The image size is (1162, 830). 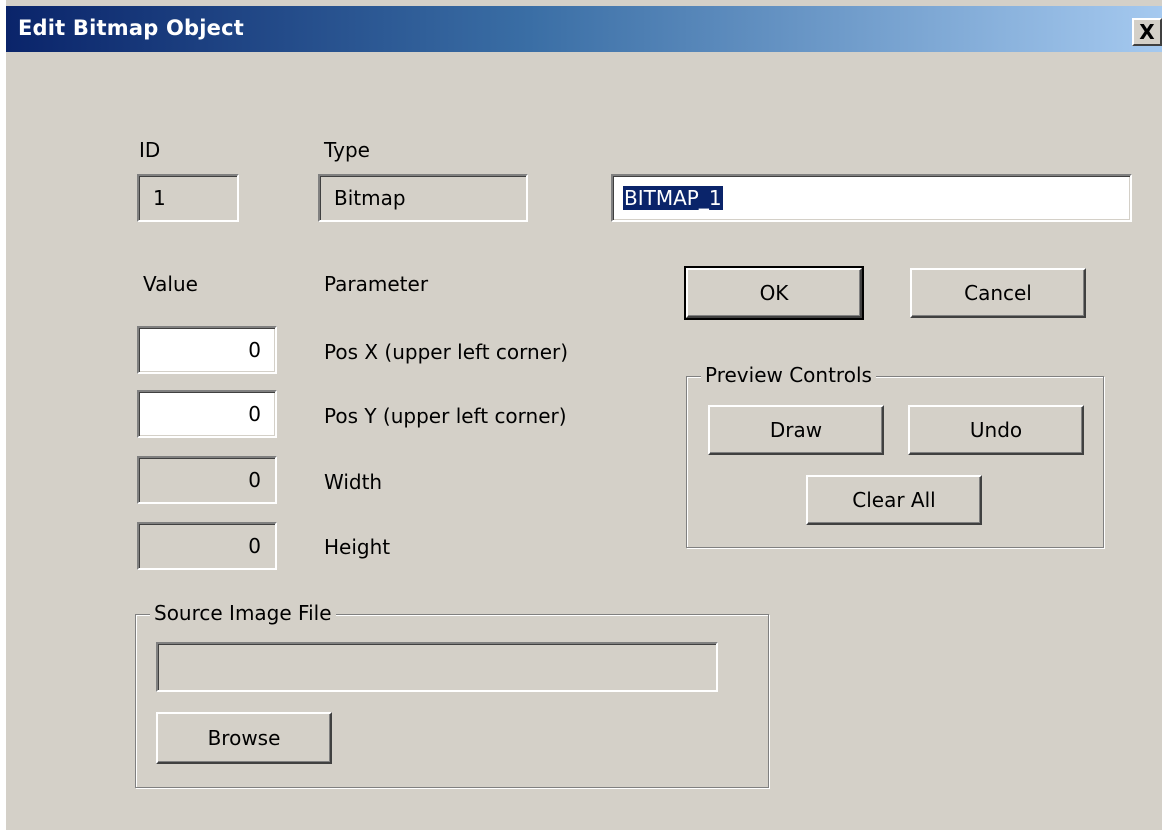 I want to click on title-bar: Edit Bitmap Object X, so click(x=584, y=29).